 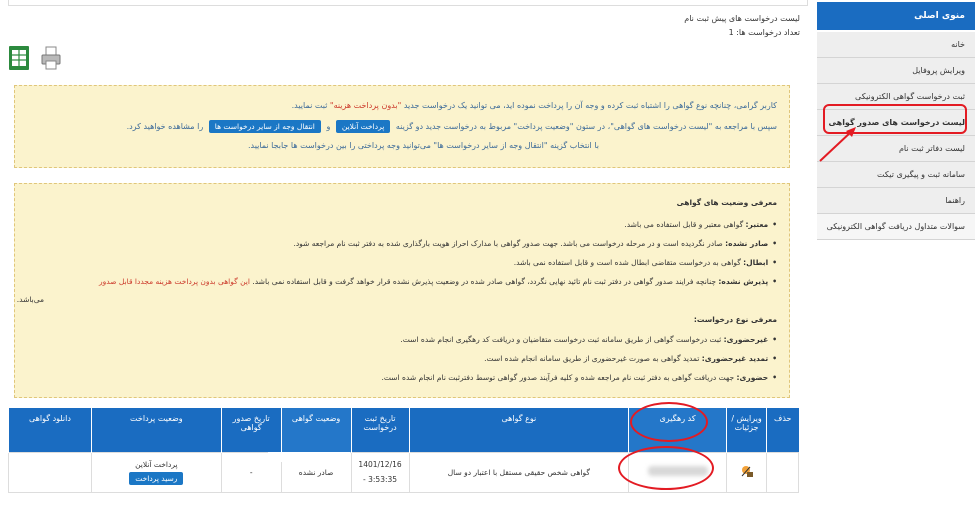 I want to click on online-payment-button: پرداخت آنلاین, so click(x=363, y=126).